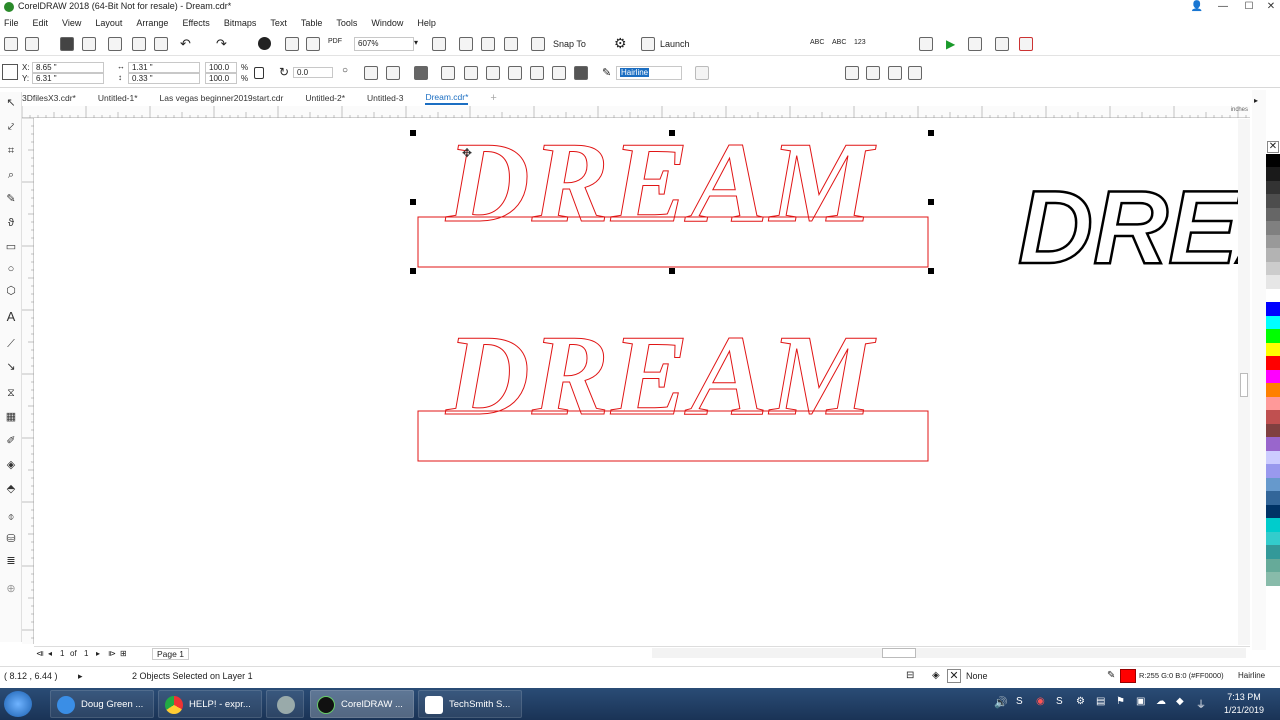  What do you see at coordinates (860, 42) in the screenshot?
I see `number-format-icon: 123` at bounding box center [860, 42].